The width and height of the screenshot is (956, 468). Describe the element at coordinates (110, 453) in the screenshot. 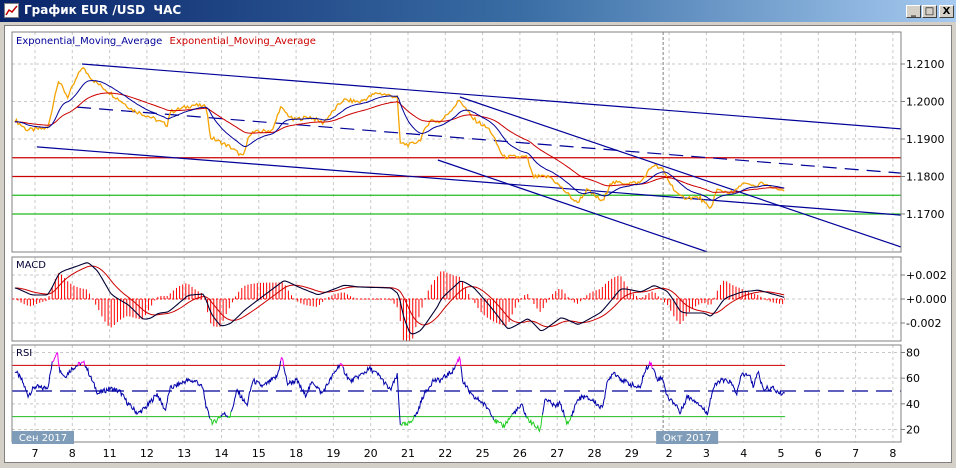

I see `x-tick-label: 11` at that location.